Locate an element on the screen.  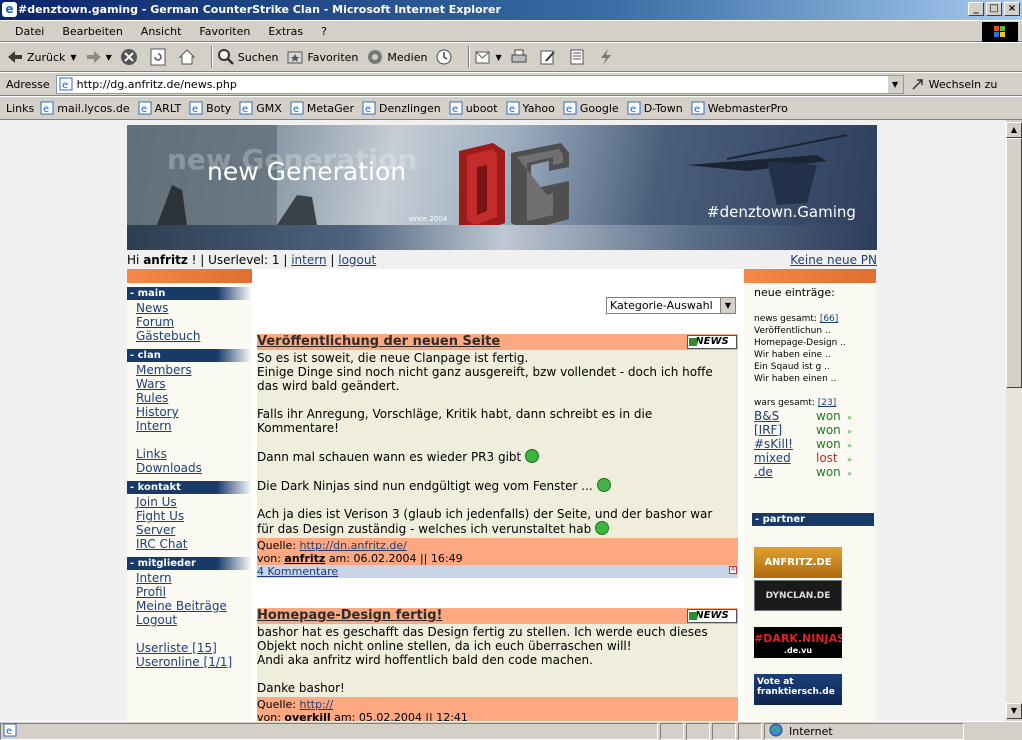
nav-links: Links is located at coordinates (194, 454).